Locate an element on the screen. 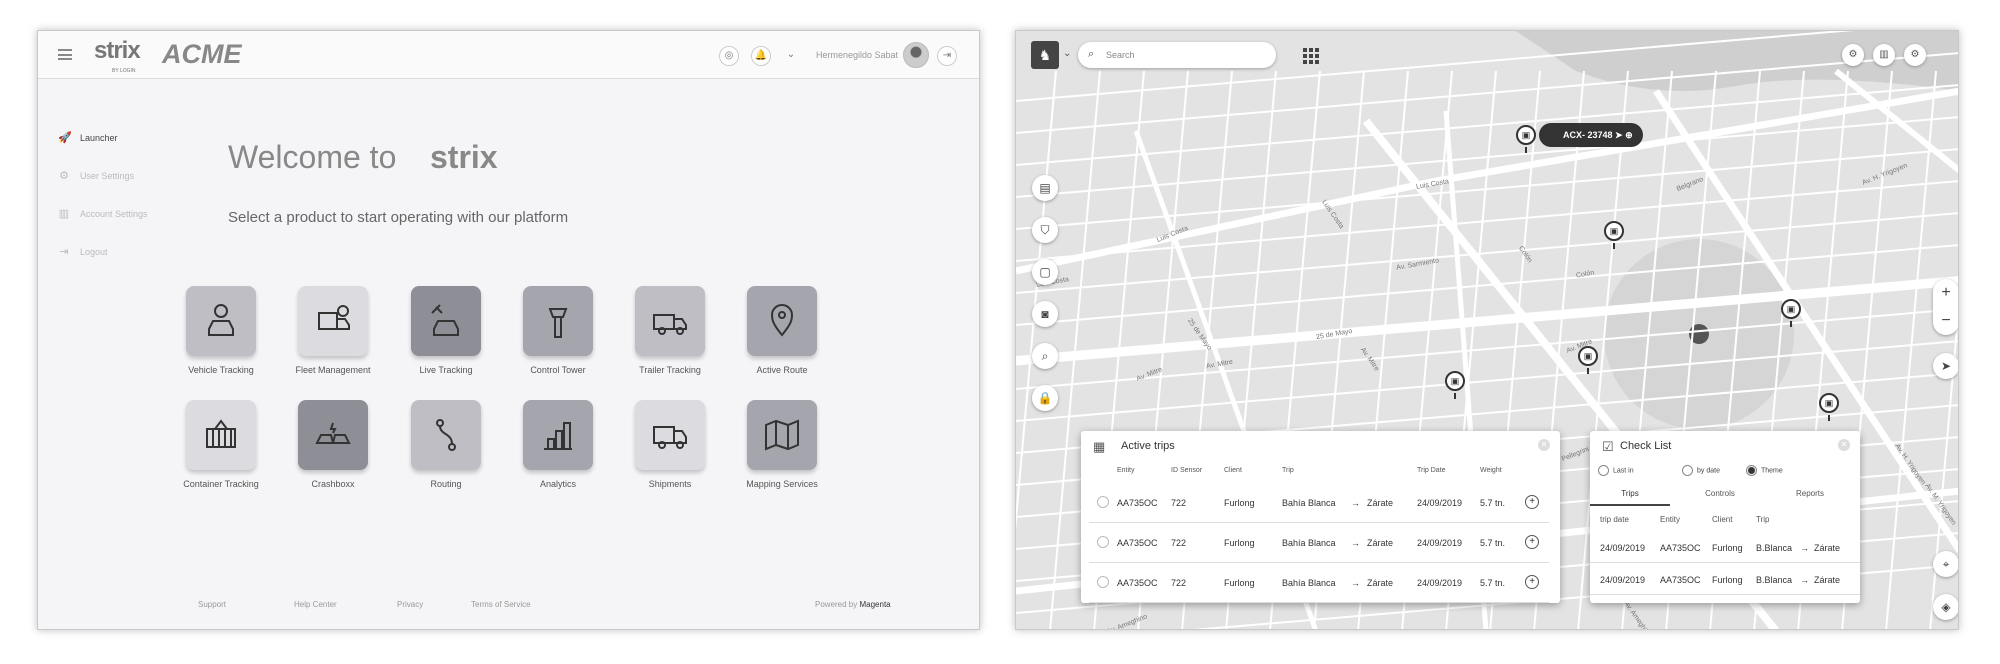 This screenshot has width=2000, height=664. product-tile-live-tracking: Live Tracking is located at coordinates (446, 330).